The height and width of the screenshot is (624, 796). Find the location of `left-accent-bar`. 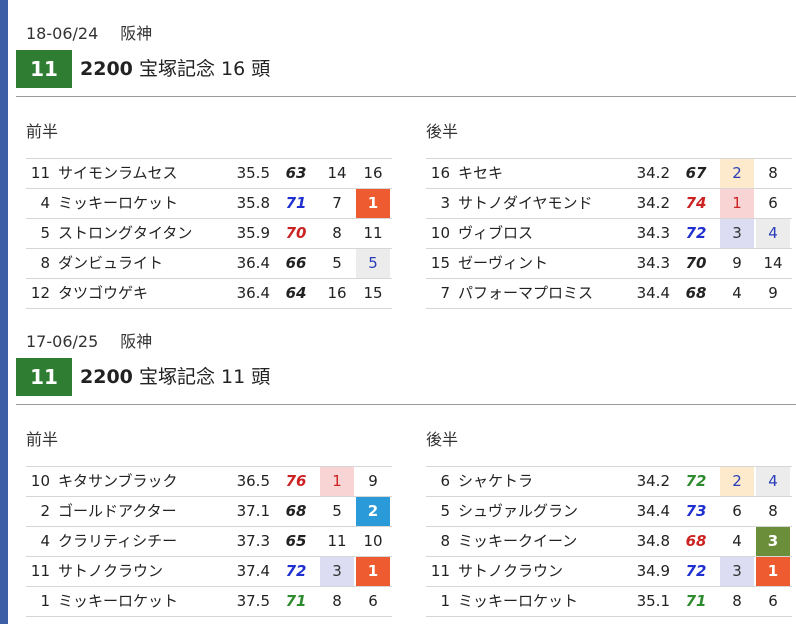

left-accent-bar is located at coordinates (4, 312).